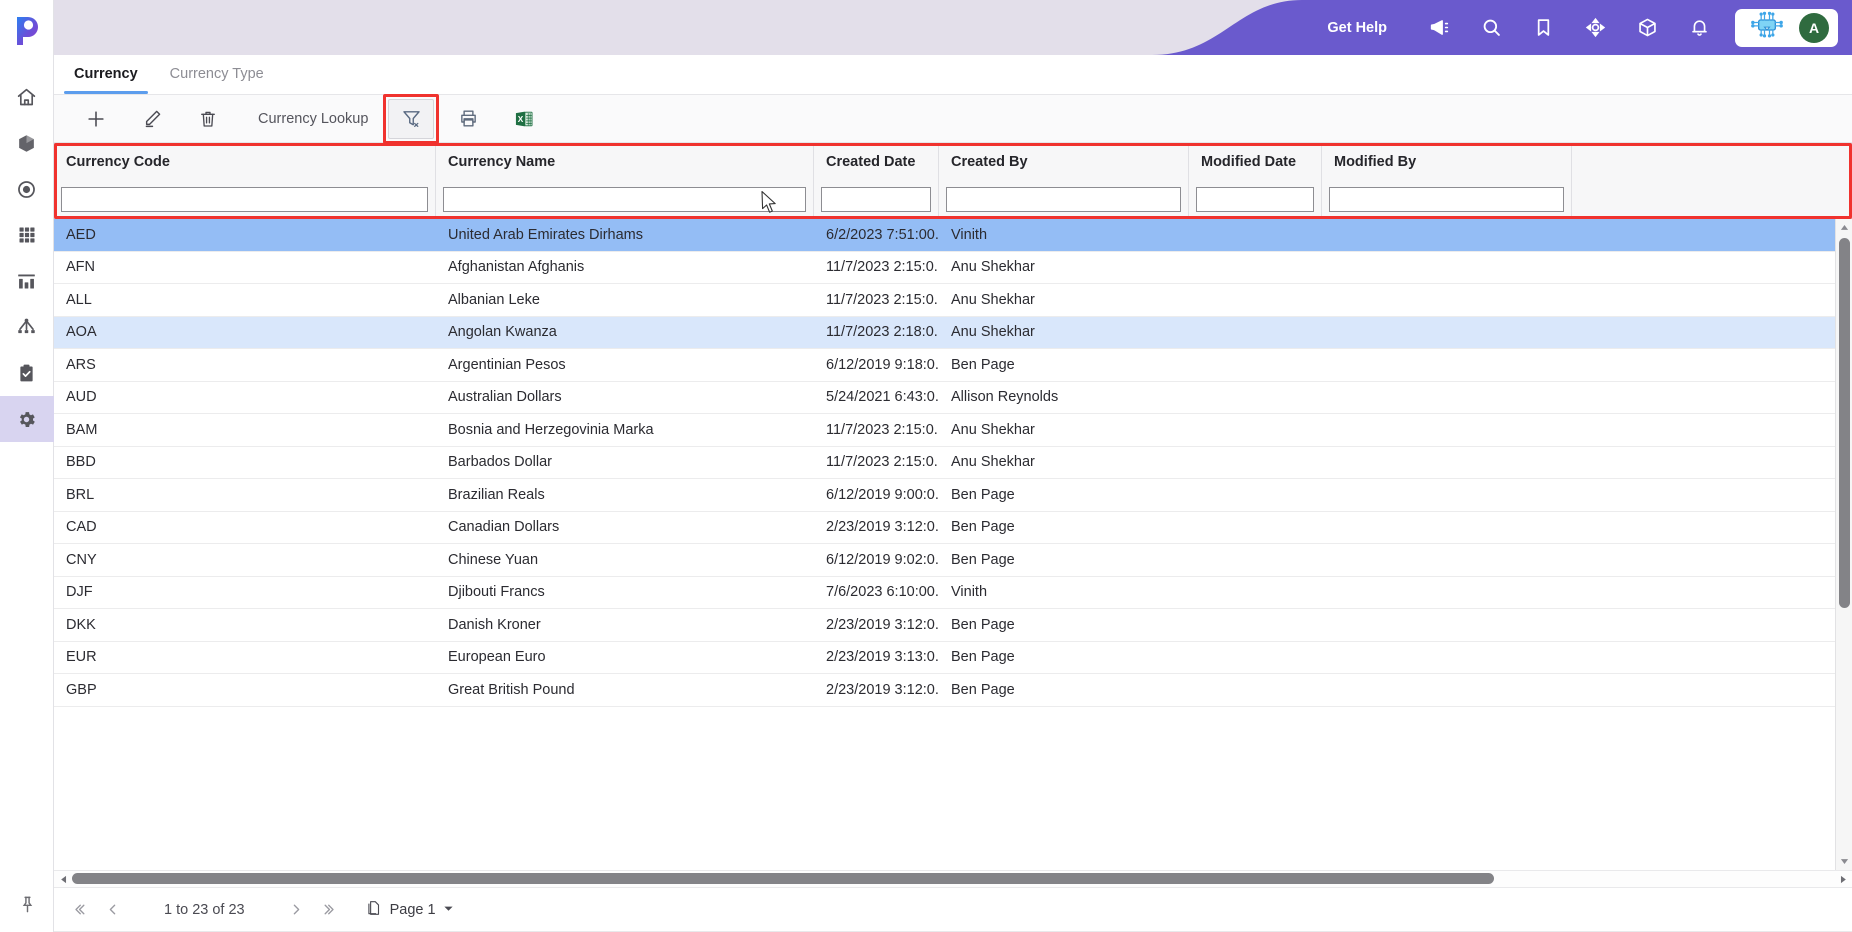 This screenshot has width=1852, height=932. What do you see at coordinates (1786, 27) in the screenshot?
I see `ai-assistant-button: A` at bounding box center [1786, 27].